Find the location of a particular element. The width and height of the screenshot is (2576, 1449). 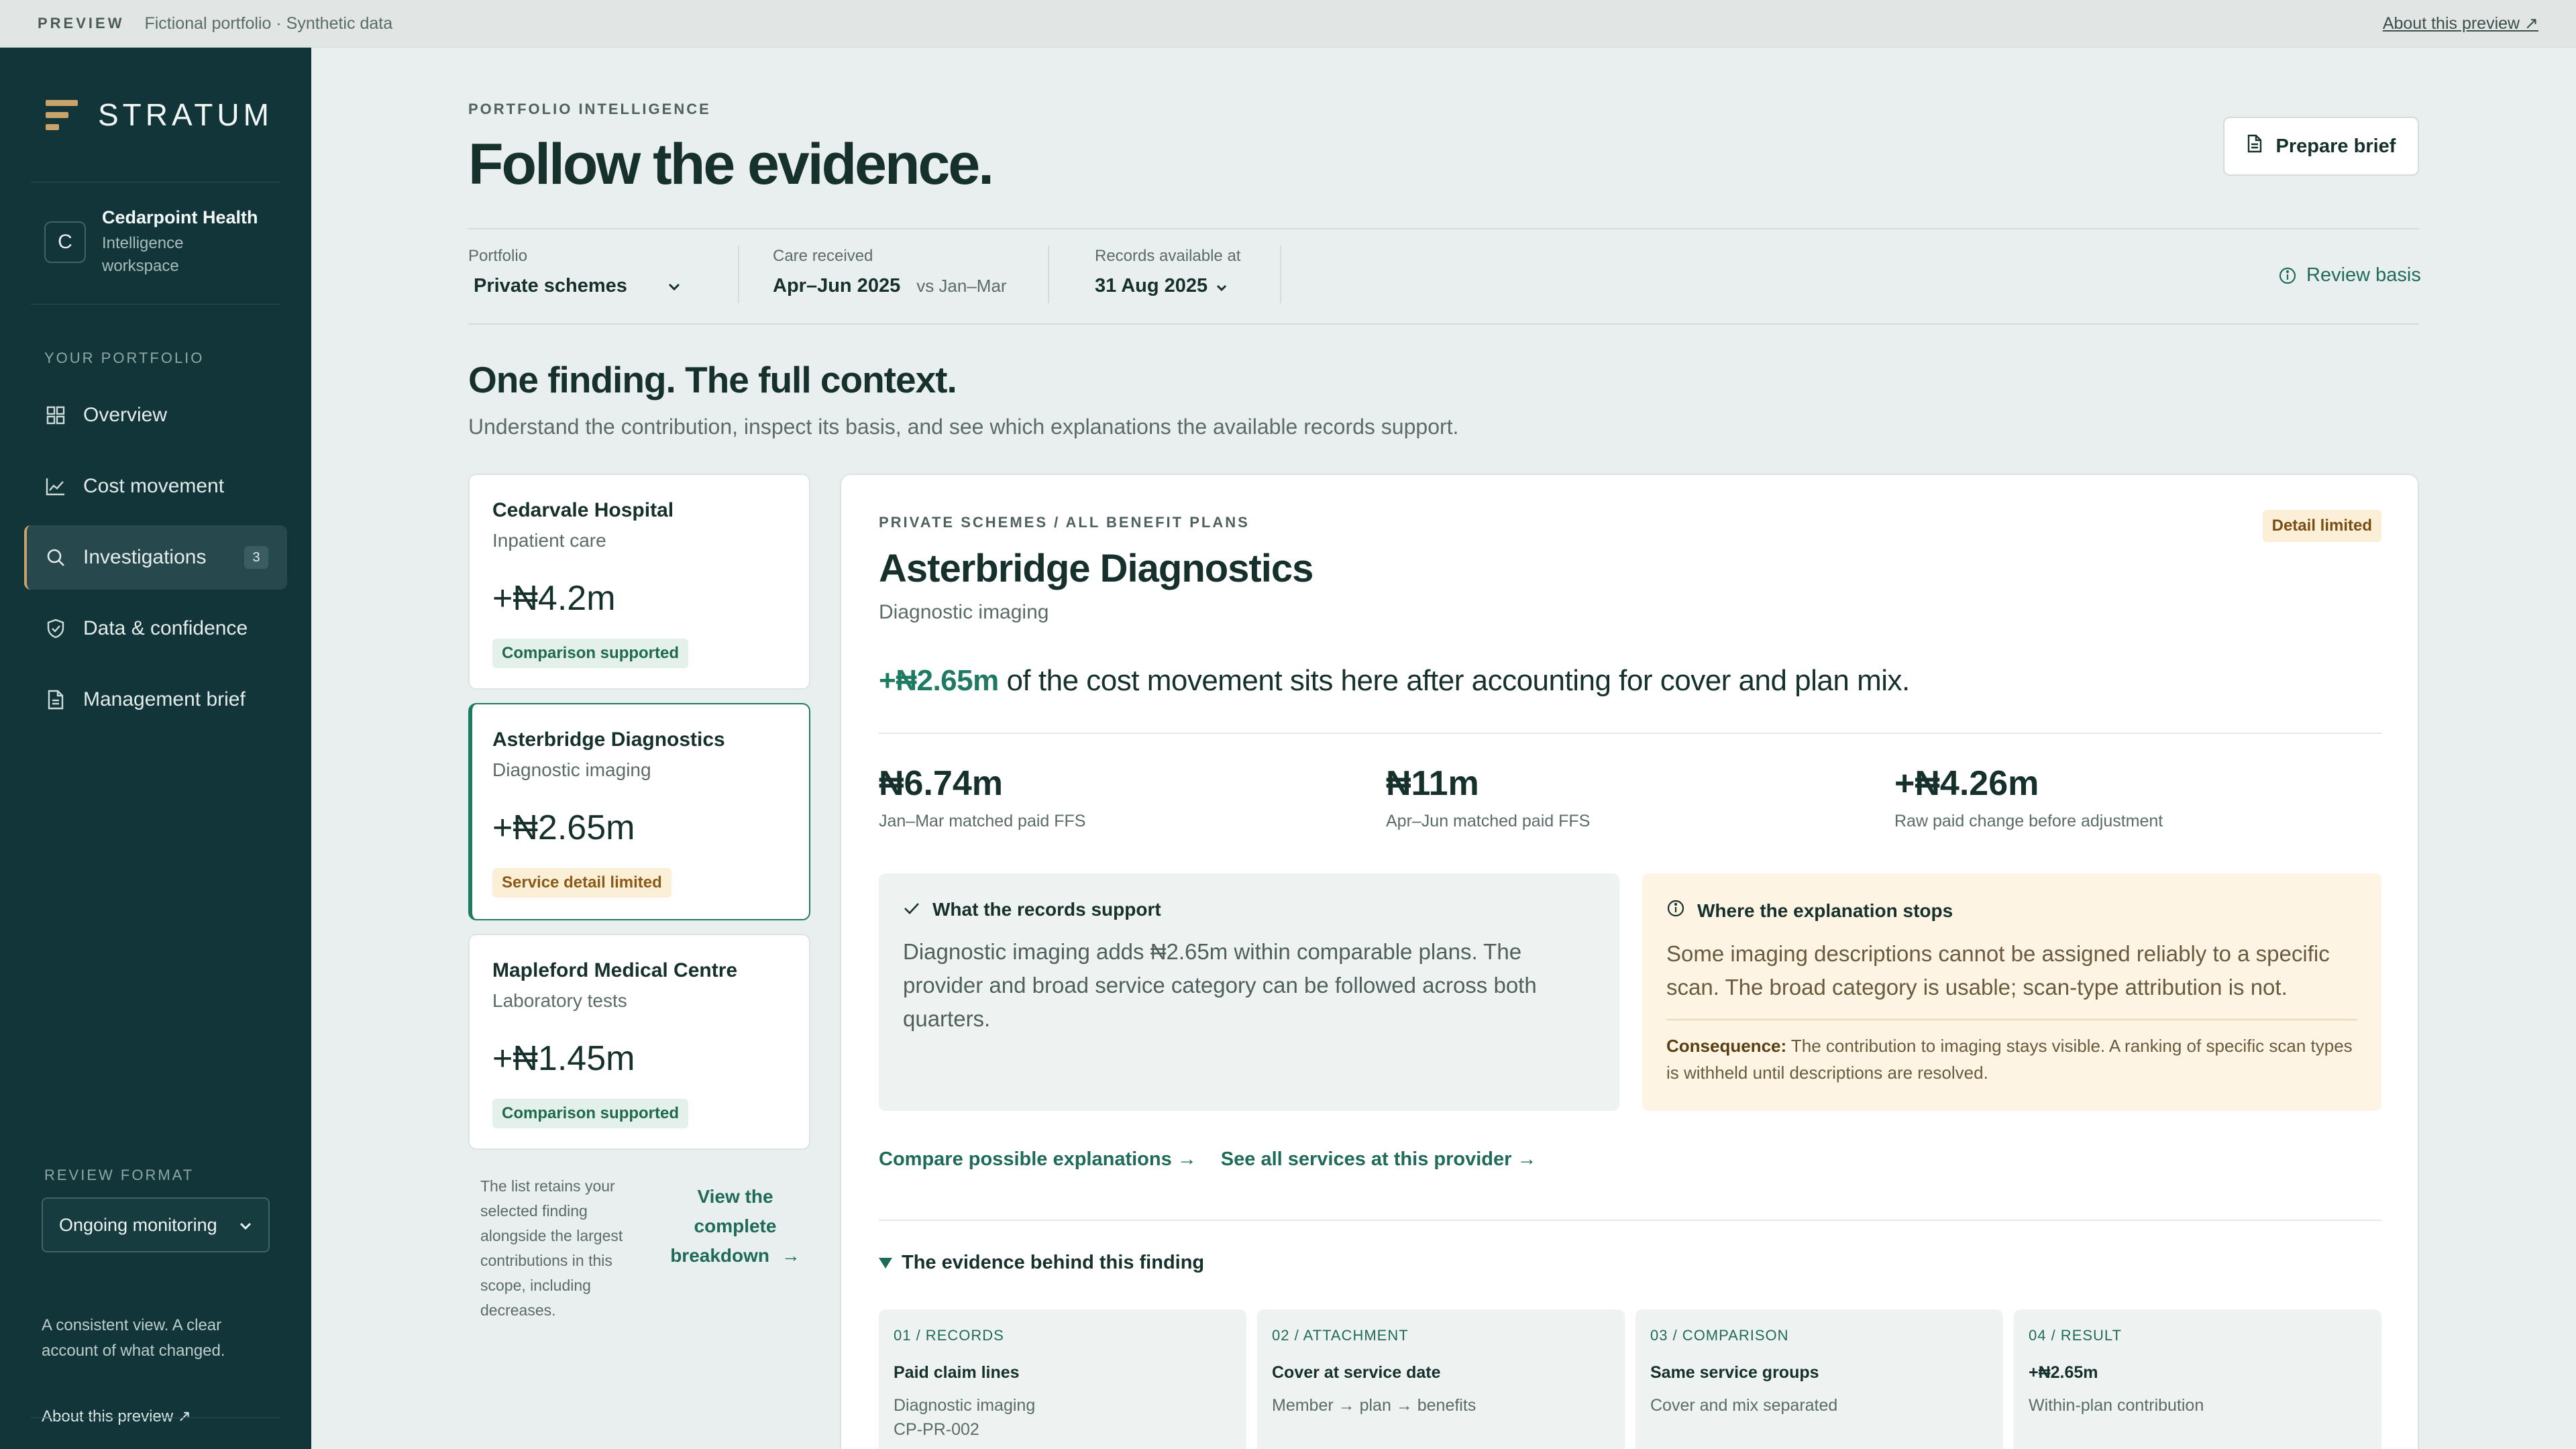

step-desc: Member → plan → benefits is located at coordinates (1374, 1405).